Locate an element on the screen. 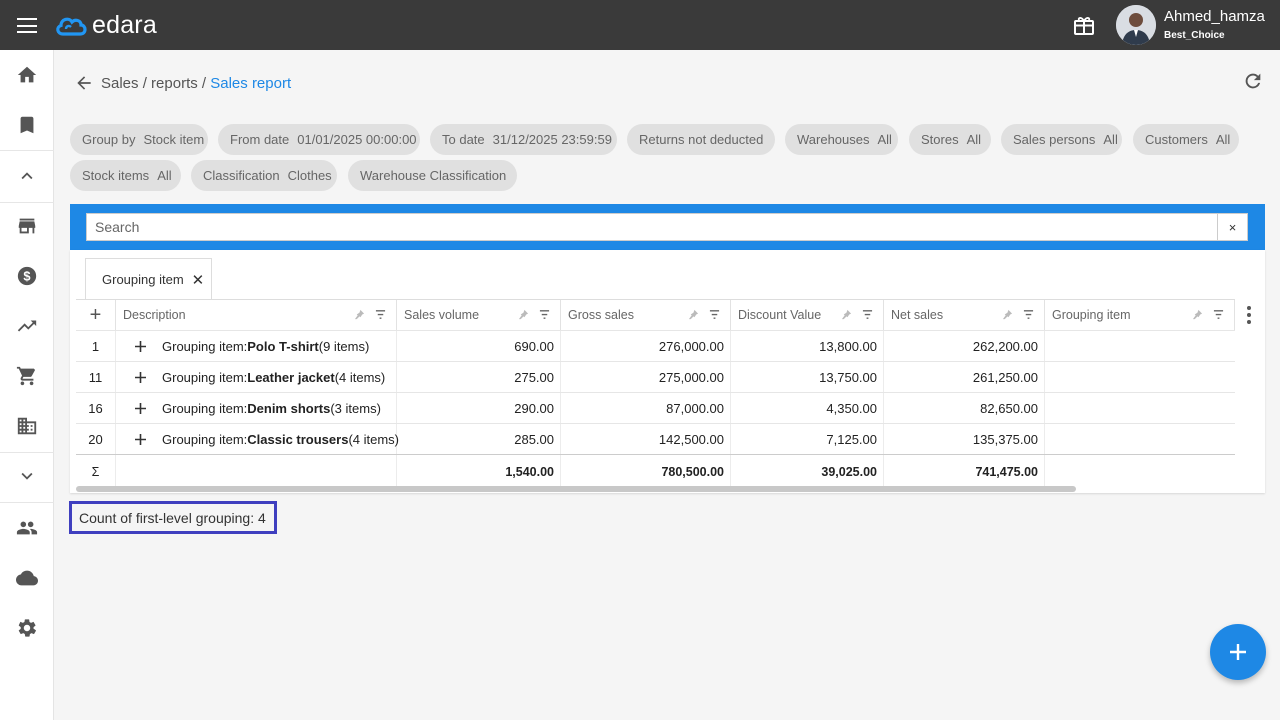  filter-chip-from-date: From date 01/01/2025 00:00:00 is located at coordinates (319, 139).